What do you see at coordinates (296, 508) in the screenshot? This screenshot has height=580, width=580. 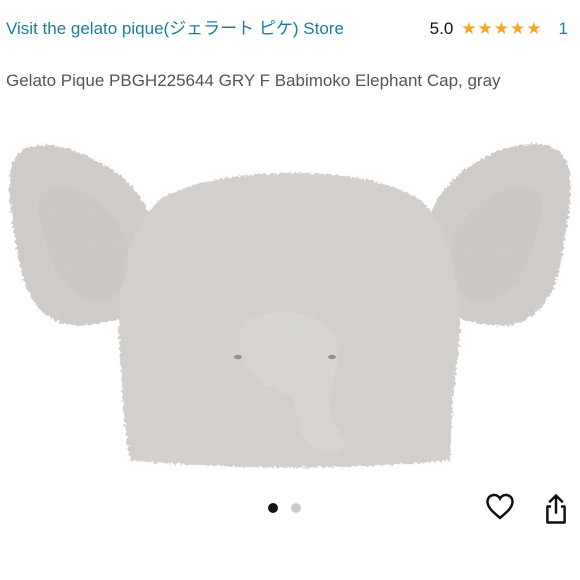 I see `carousel-dot` at bounding box center [296, 508].